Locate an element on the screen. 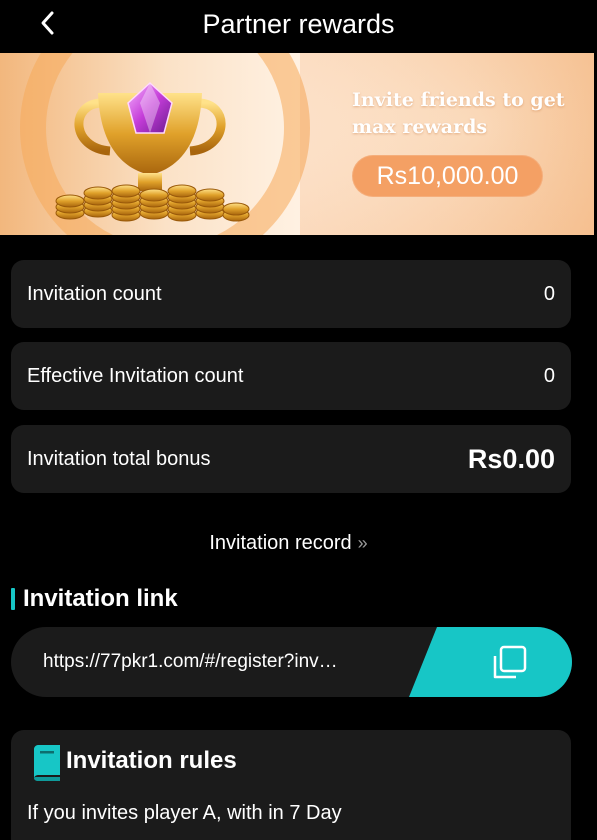 This screenshot has width=597, height=840. invitation-record-label: Invitation record is located at coordinates (280, 543).